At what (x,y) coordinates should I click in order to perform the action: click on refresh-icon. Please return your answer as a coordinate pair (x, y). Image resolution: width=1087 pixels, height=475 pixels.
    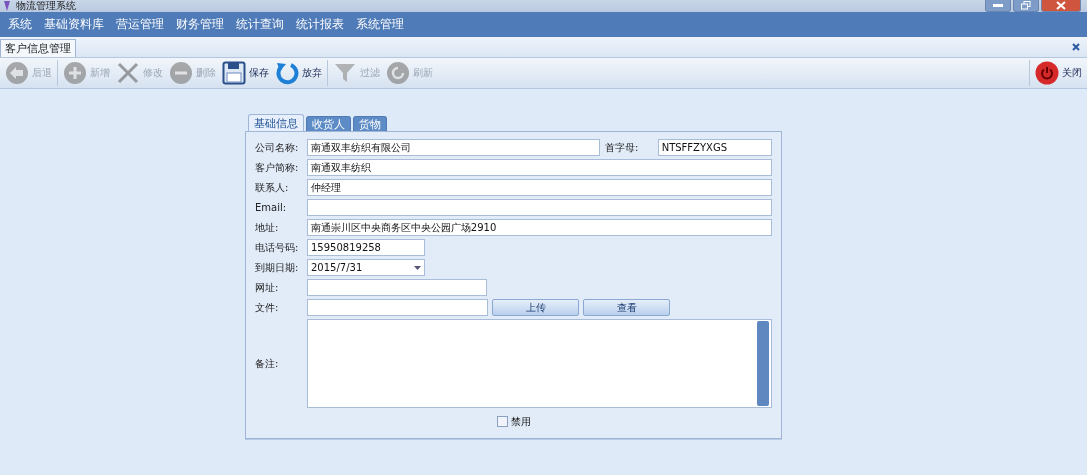
    Looking at the image, I should click on (398, 73).